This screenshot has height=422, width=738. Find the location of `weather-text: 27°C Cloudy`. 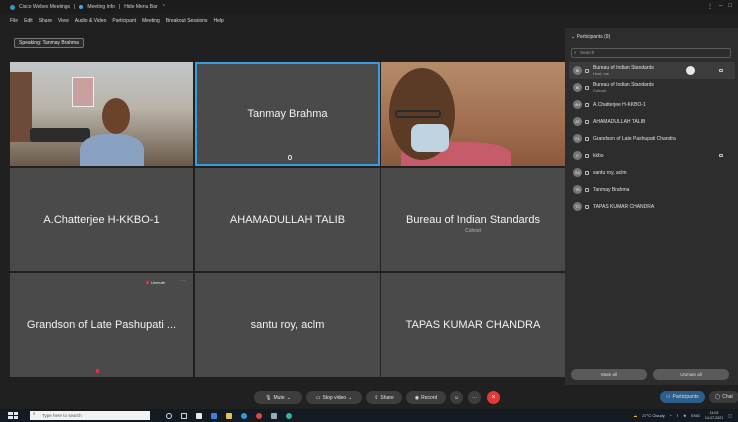

weather-text: 27°C Cloudy is located at coordinates (653, 415).